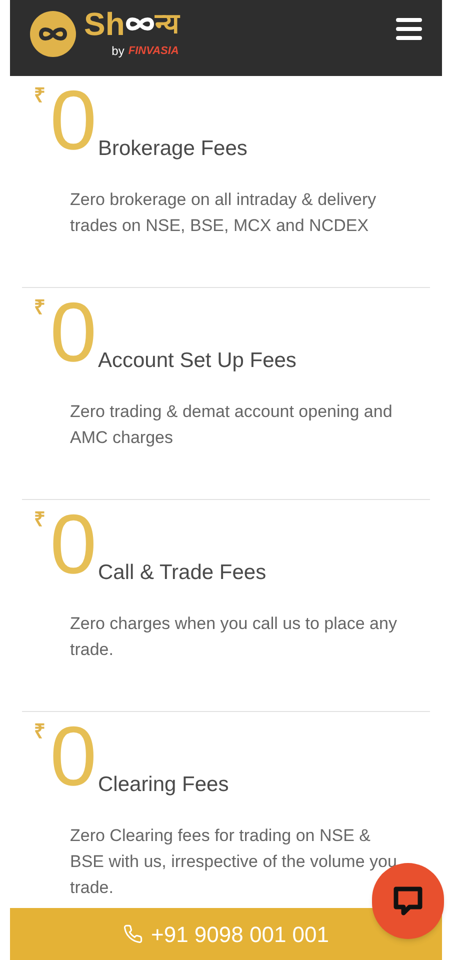 This screenshot has height=960, width=452. I want to click on logo-text: Sh, so click(104, 24).